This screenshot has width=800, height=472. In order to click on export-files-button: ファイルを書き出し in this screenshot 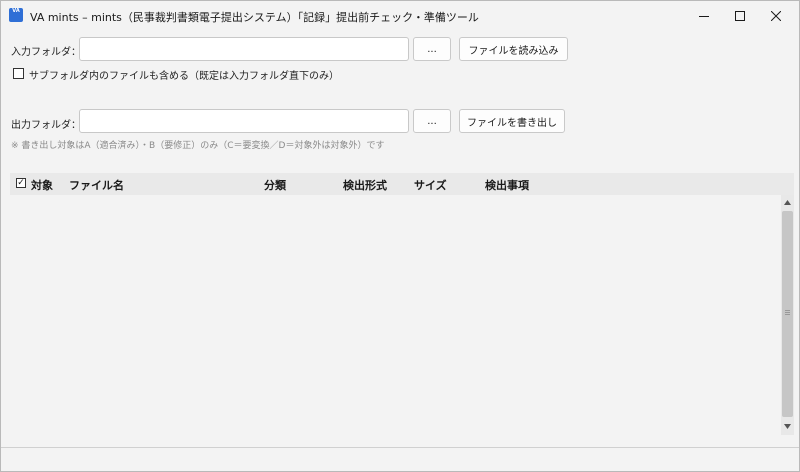, I will do `click(512, 121)`.